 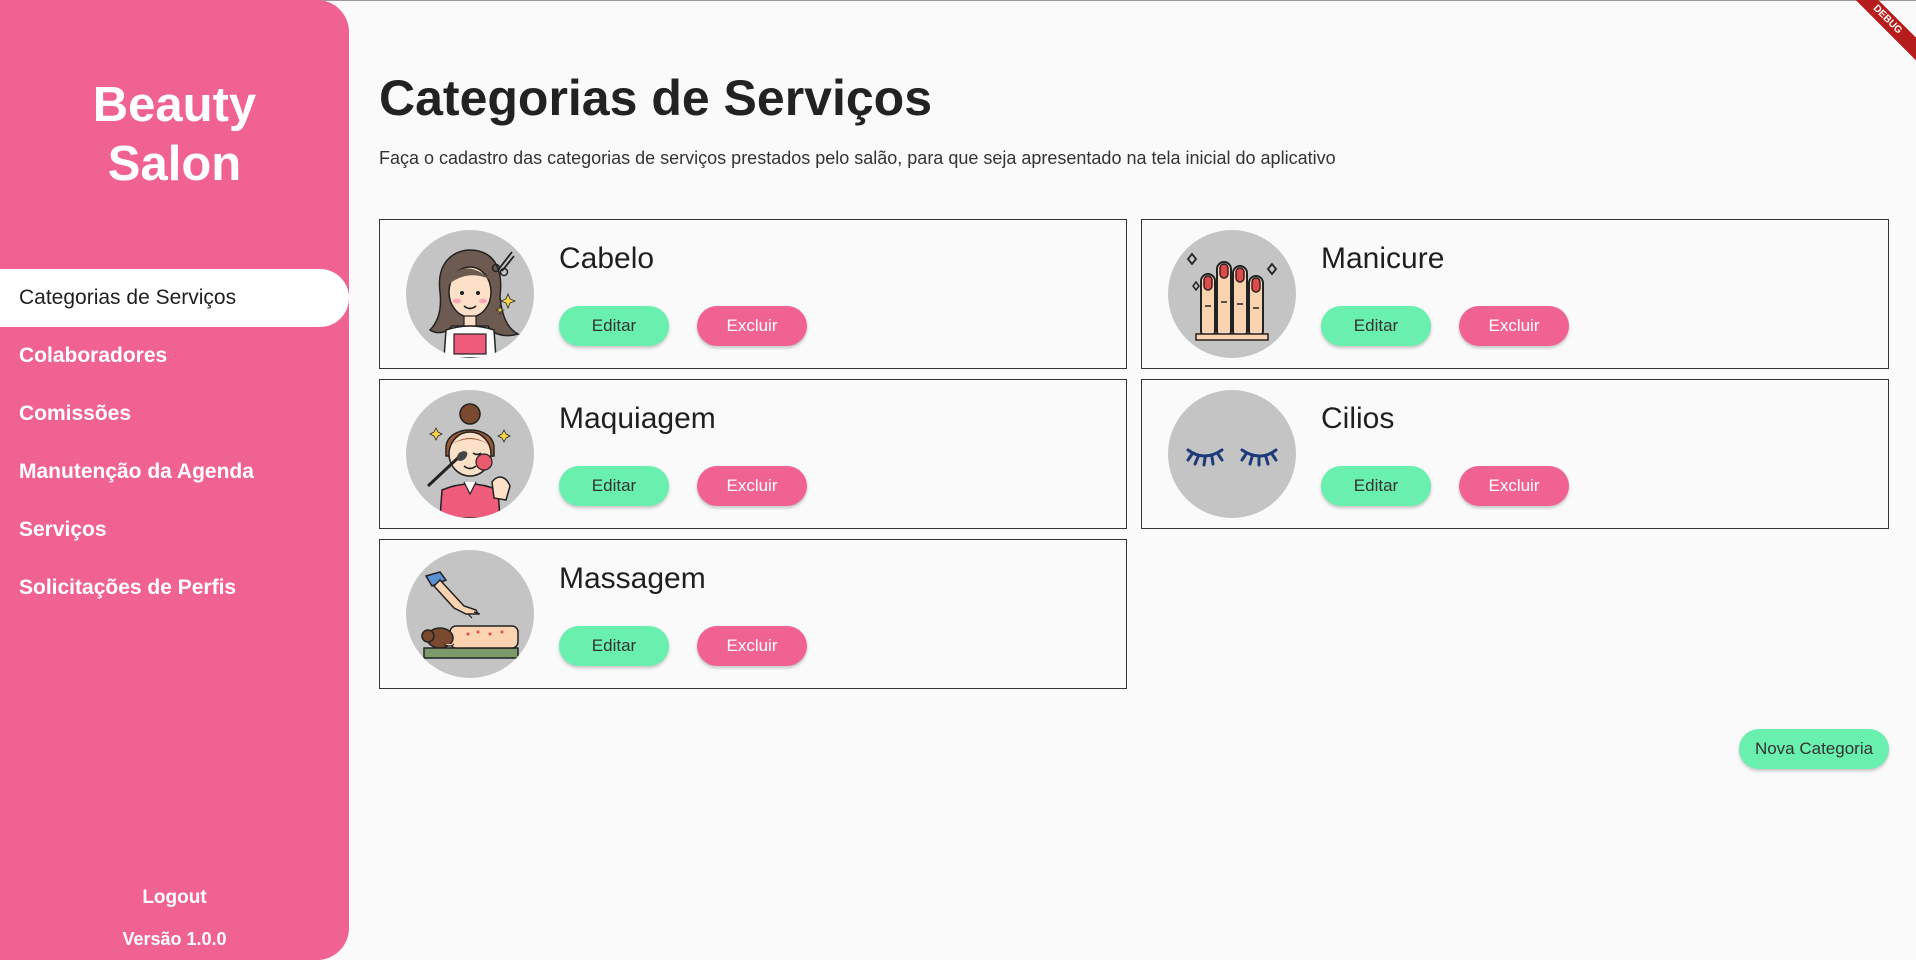 What do you see at coordinates (1881, 32) in the screenshot?
I see `debug-banner-label: DEBUG` at bounding box center [1881, 32].